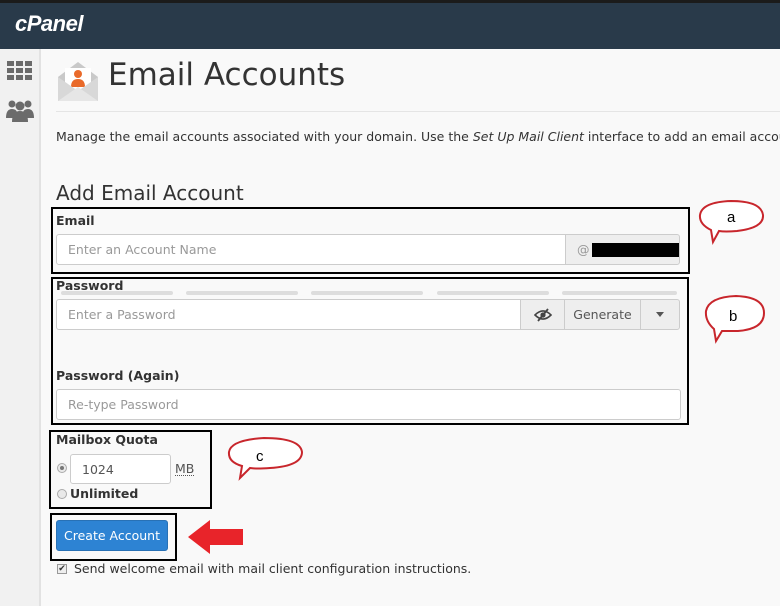  Describe the element at coordinates (20, 111) in the screenshot. I see `users-icon` at that location.